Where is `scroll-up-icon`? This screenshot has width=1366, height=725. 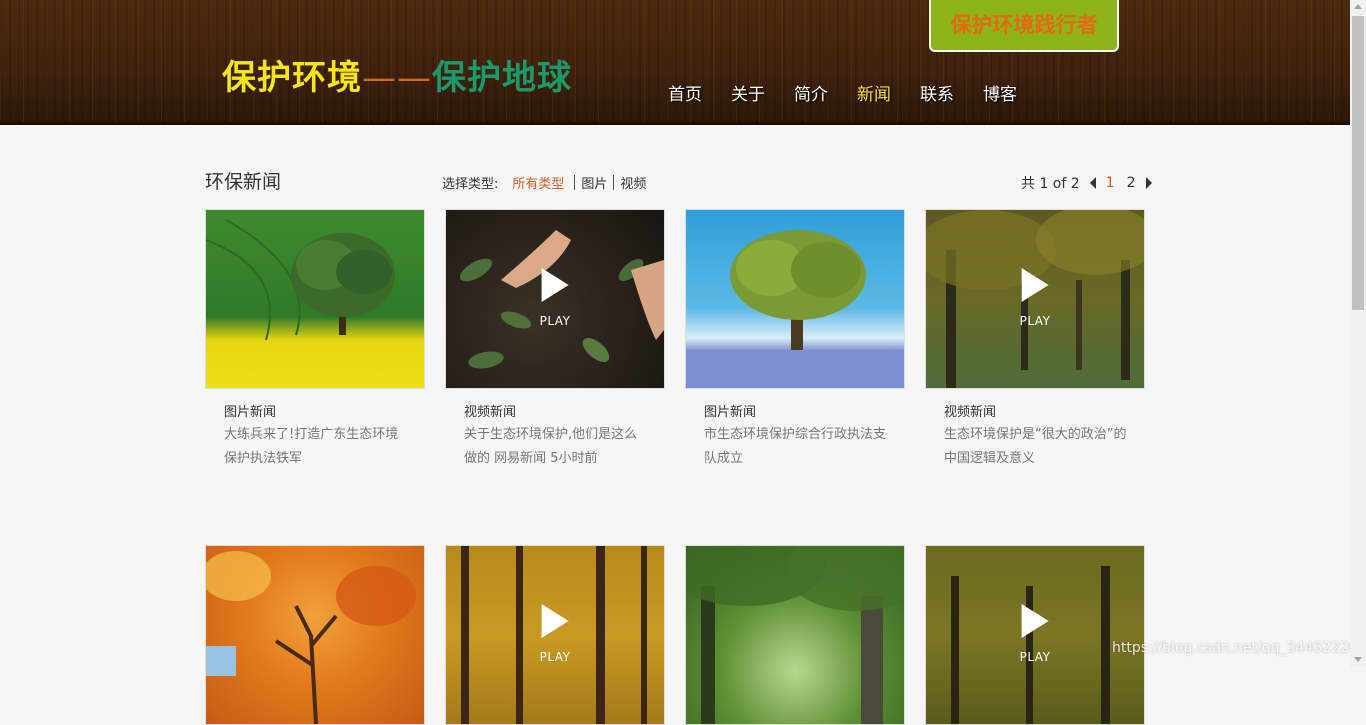 scroll-up-icon is located at coordinates (1358, 6).